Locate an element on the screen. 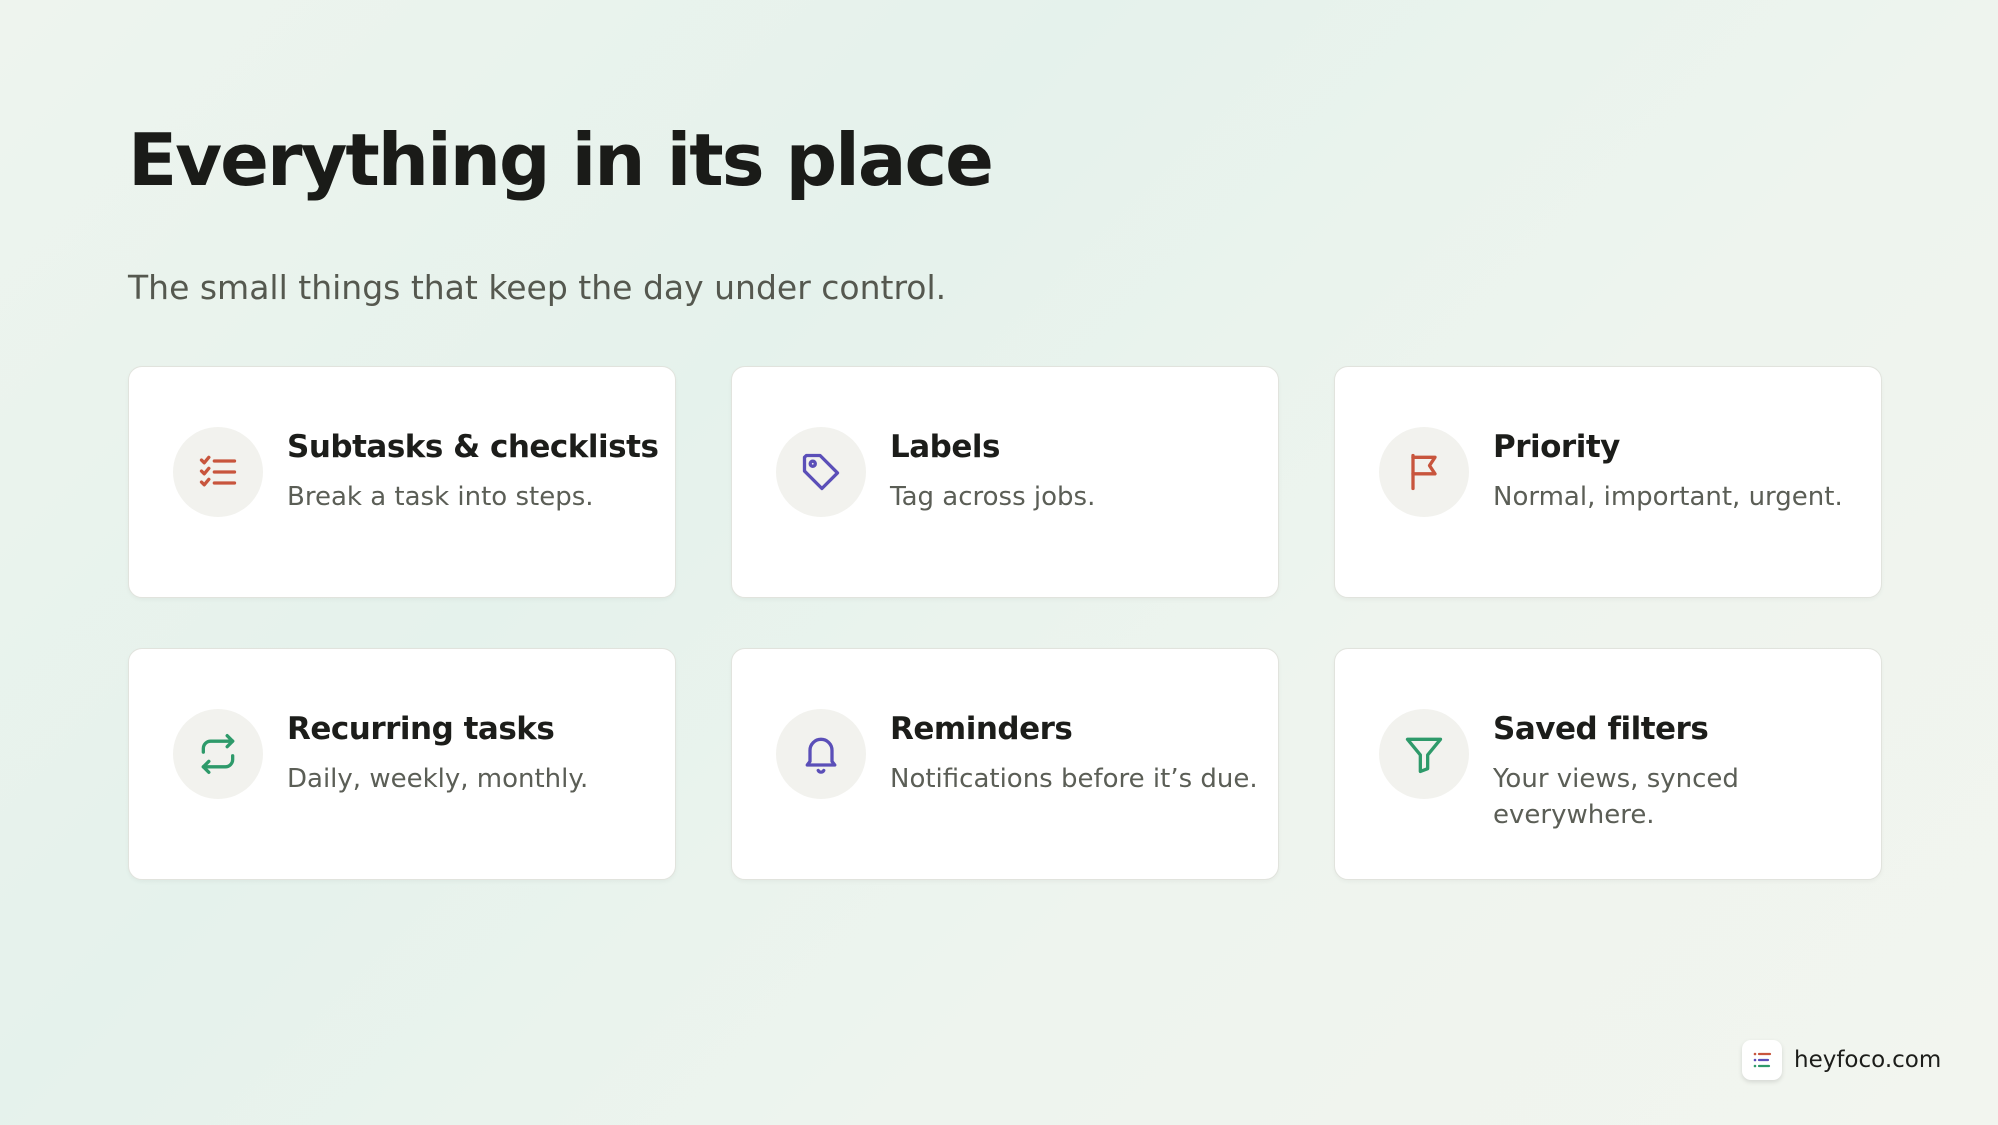 This screenshot has height=1125, width=1998. brand-footer: heyfoco.com is located at coordinates (1841, 1060).